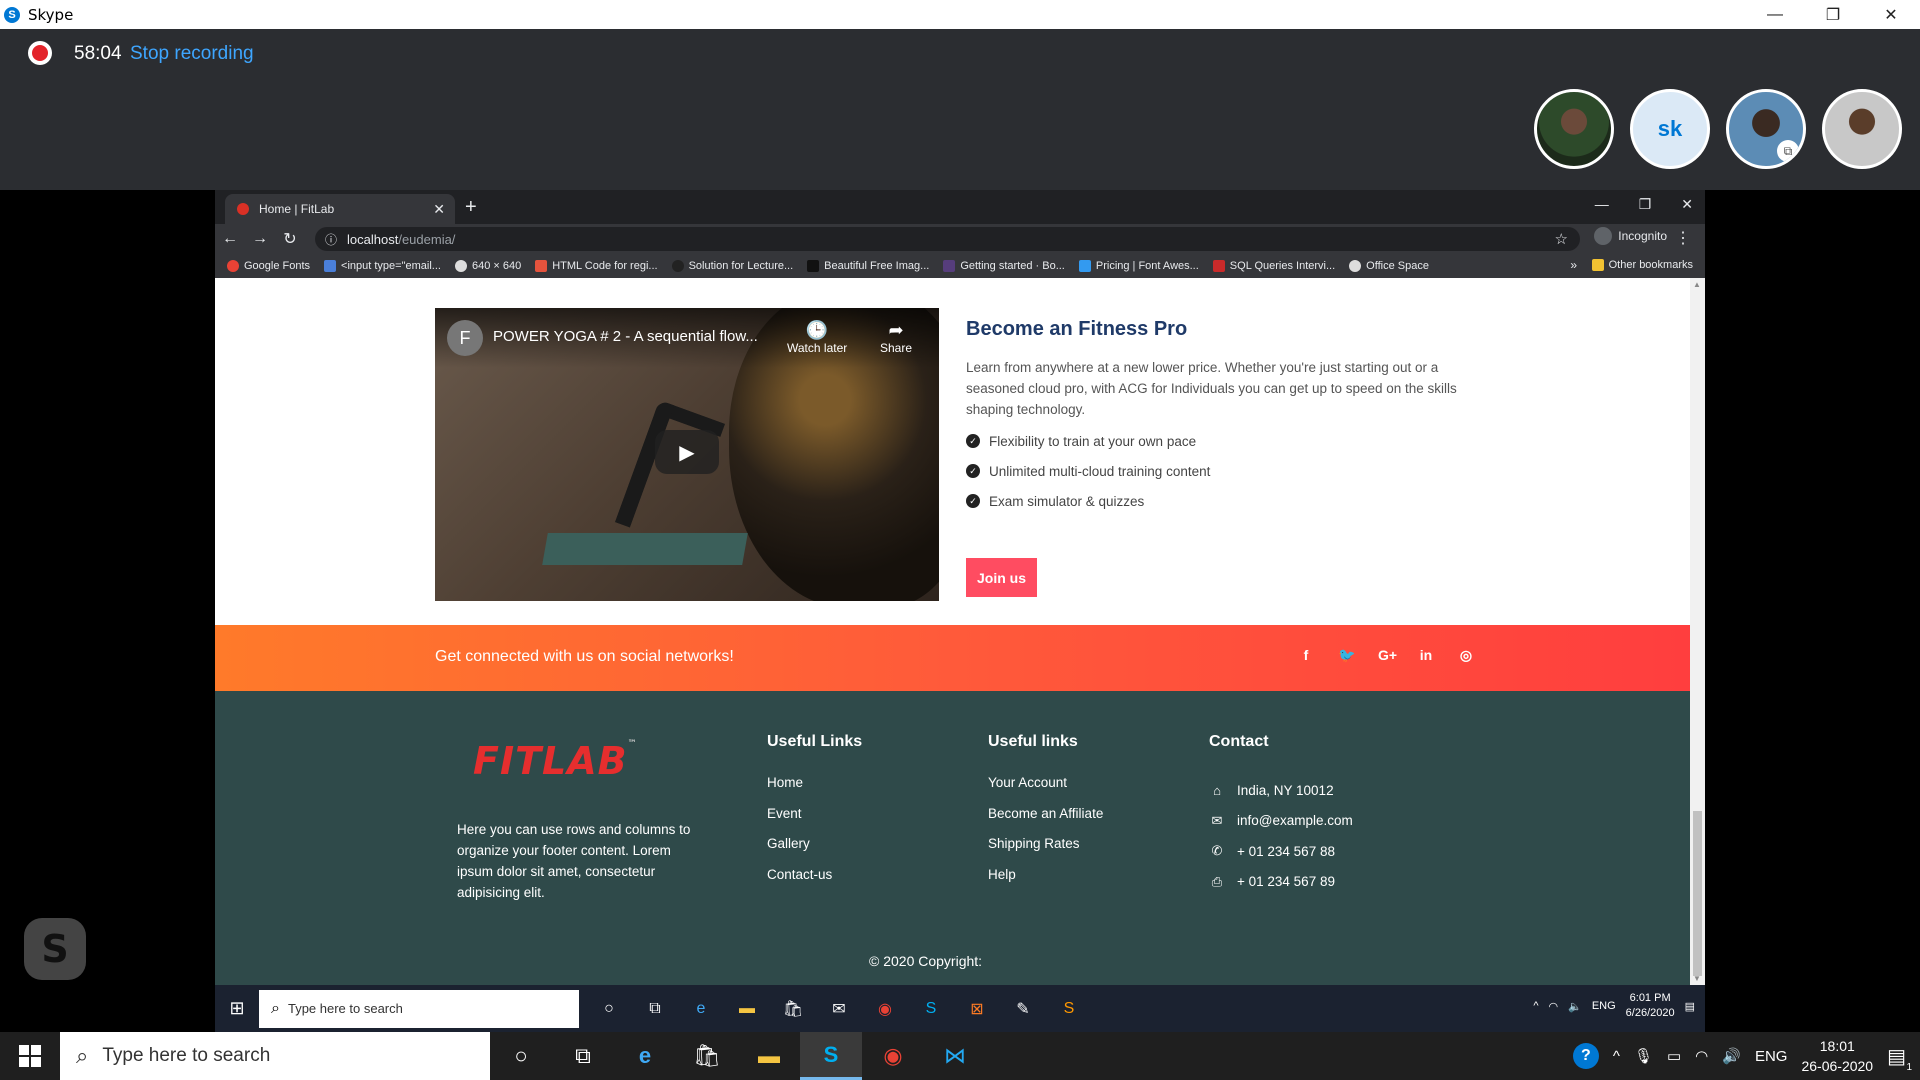 The height and width of the screenshot is (1080, 1920). I want to click on info-icon: ⓘ, so click(331, 239).